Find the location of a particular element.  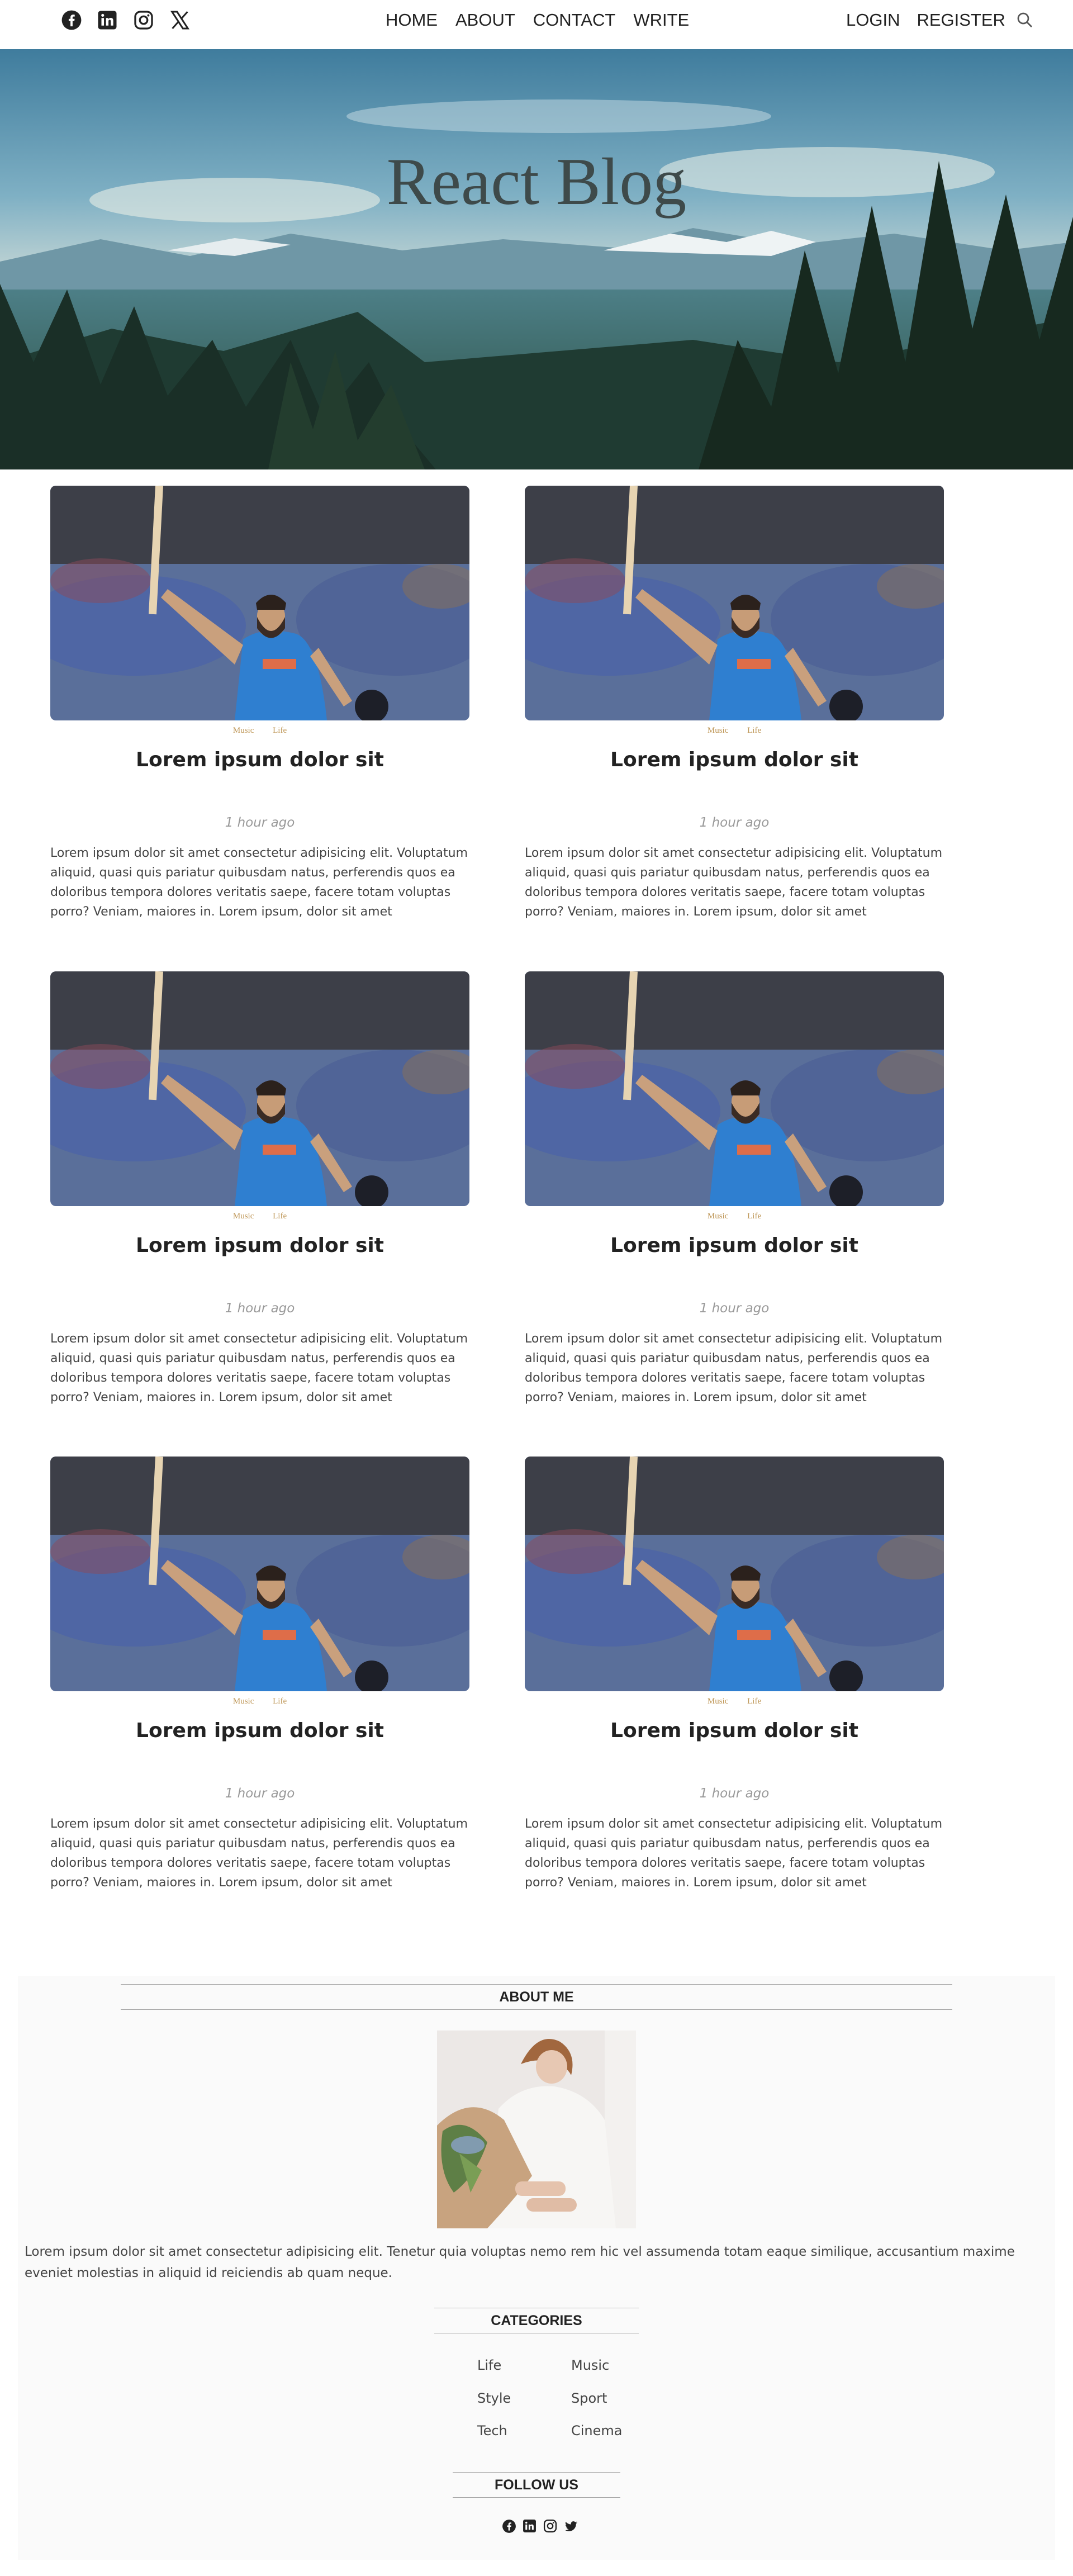

main-nav: HOME ABOUT CONTACT WRITE is located at coordinates (546, 20).